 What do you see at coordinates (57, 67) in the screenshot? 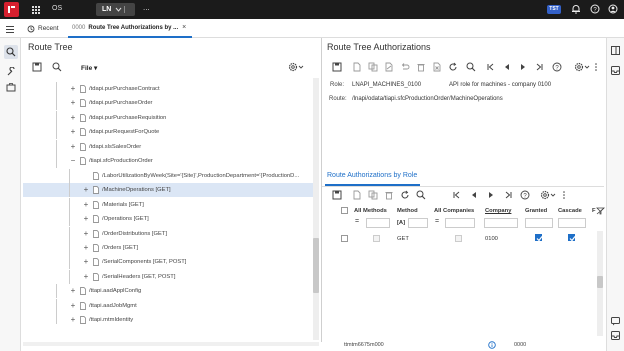
I see `search-button` at bounding box center [57, 67].